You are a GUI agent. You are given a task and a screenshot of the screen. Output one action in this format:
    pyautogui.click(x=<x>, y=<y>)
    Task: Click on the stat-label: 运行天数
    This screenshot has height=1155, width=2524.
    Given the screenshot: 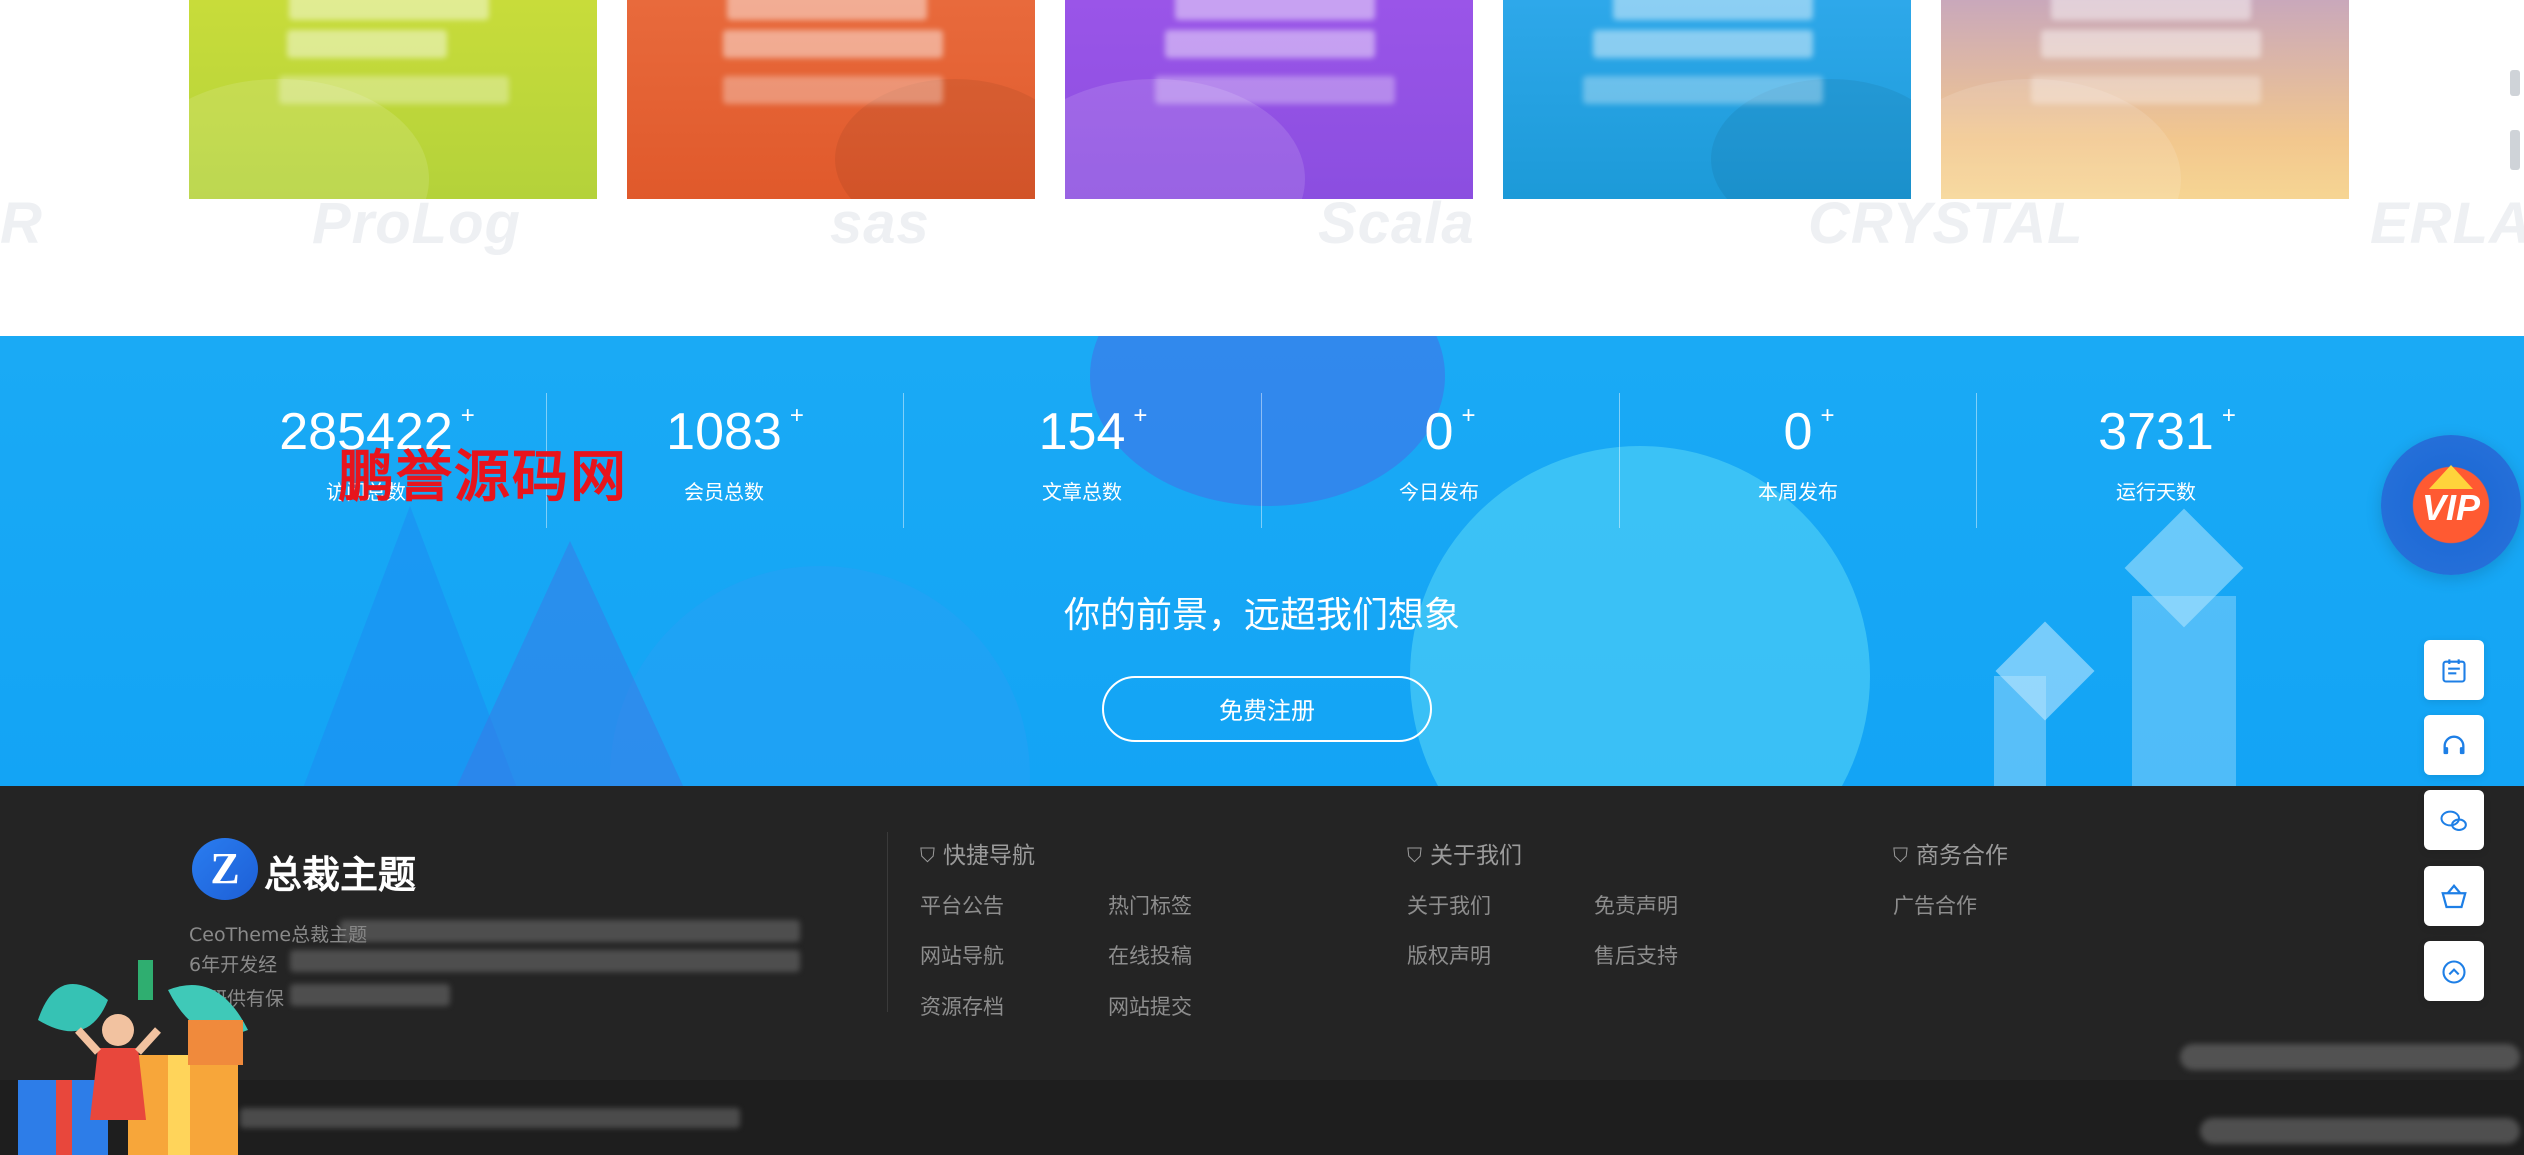 What is the action you would take?
    pyautogui.click(x=2156, y=492)
    